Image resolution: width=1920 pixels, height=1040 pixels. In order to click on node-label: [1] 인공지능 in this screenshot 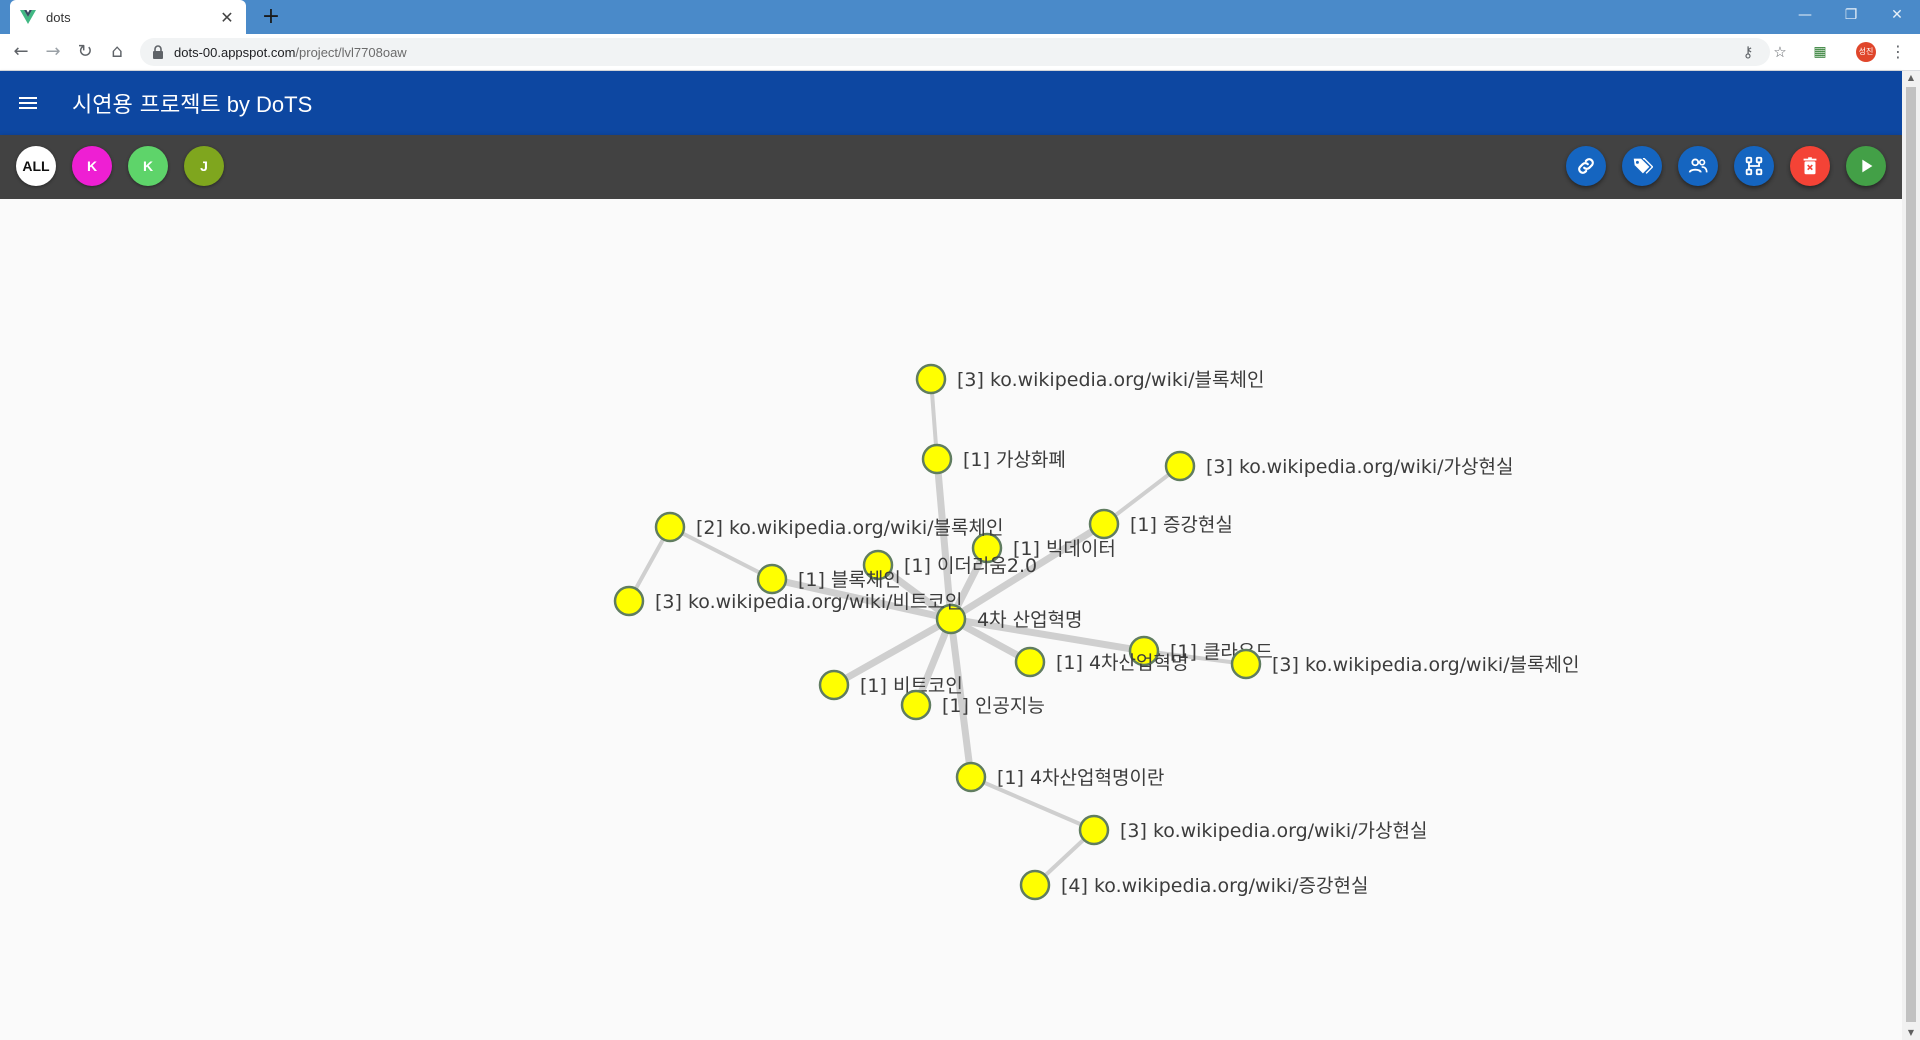, I will do `click(993, 706)`.